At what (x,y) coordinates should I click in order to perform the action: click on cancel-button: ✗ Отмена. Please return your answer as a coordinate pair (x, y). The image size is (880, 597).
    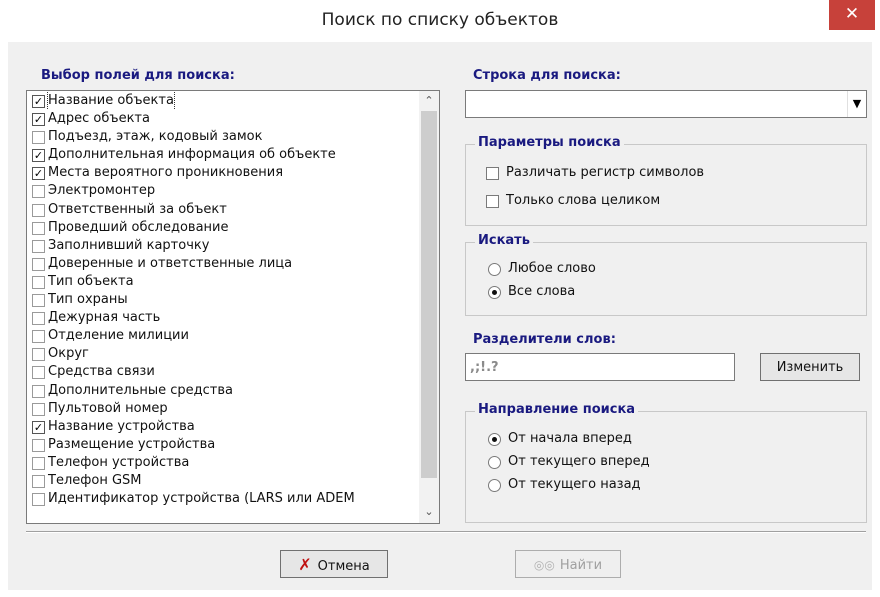
    Looking at the image, I should click on (334, 564).